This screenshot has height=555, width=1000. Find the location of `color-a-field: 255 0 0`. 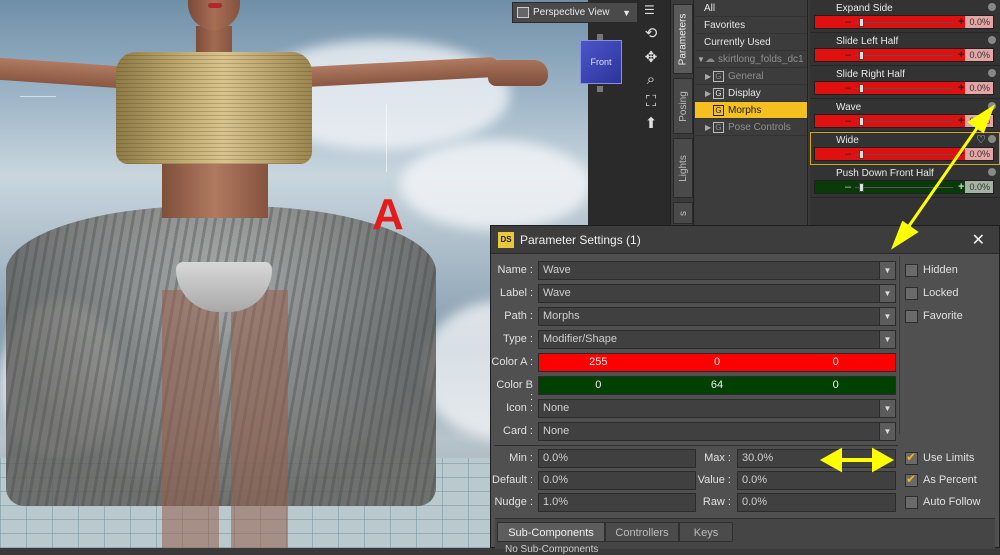

color-a-field: 255 0 0 is located at coordinates (717, 362).